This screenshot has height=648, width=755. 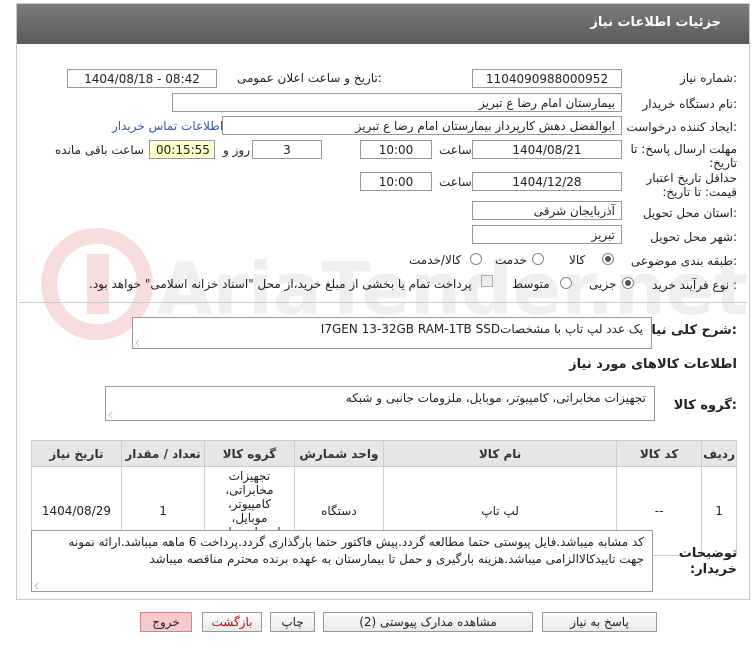 I want to click on col-header-row-number: ردیف, so click(x=719, y=453).